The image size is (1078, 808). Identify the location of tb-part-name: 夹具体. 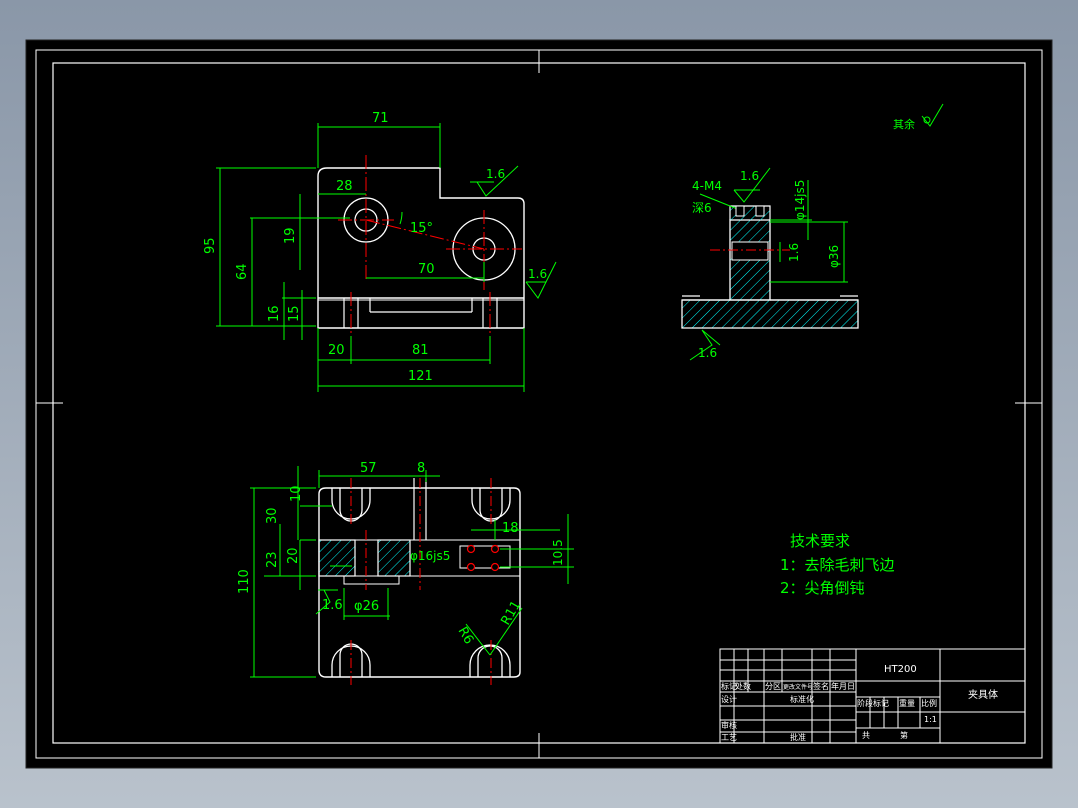
(983, 694).